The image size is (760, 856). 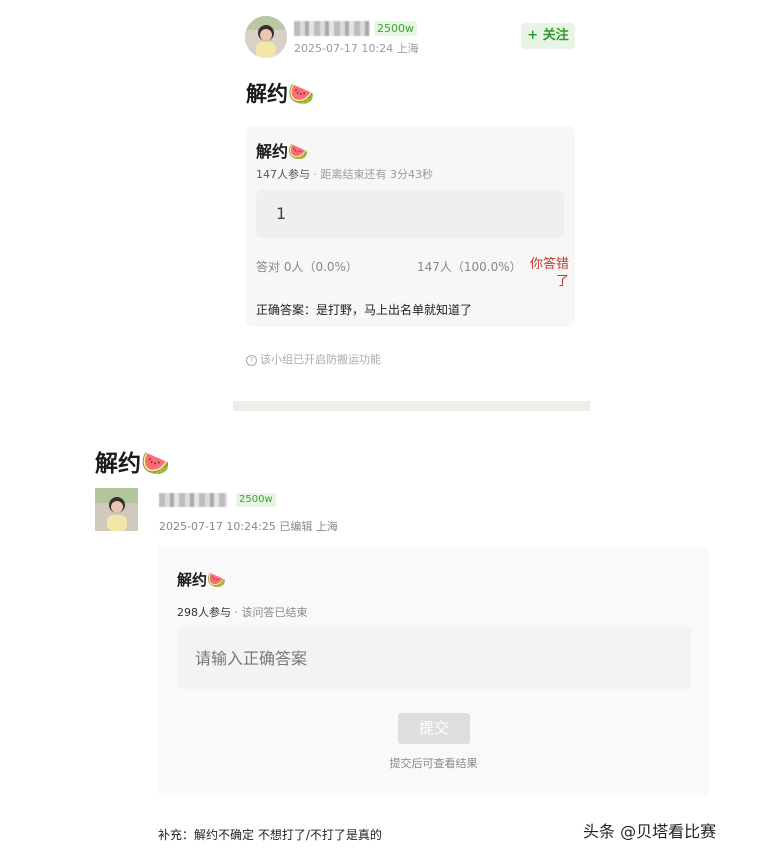 I want to click on answer-input, so click(x=434, y=658).